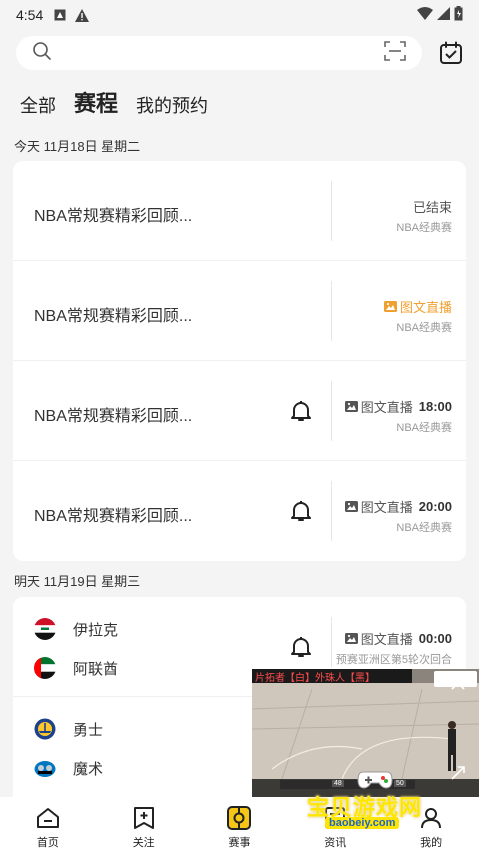 This screenshot has height=853, width=479. What do you see at coordinates (375, 780) in the screenshot?
I see `gamepad-icon` at bounding box center [375, 780].